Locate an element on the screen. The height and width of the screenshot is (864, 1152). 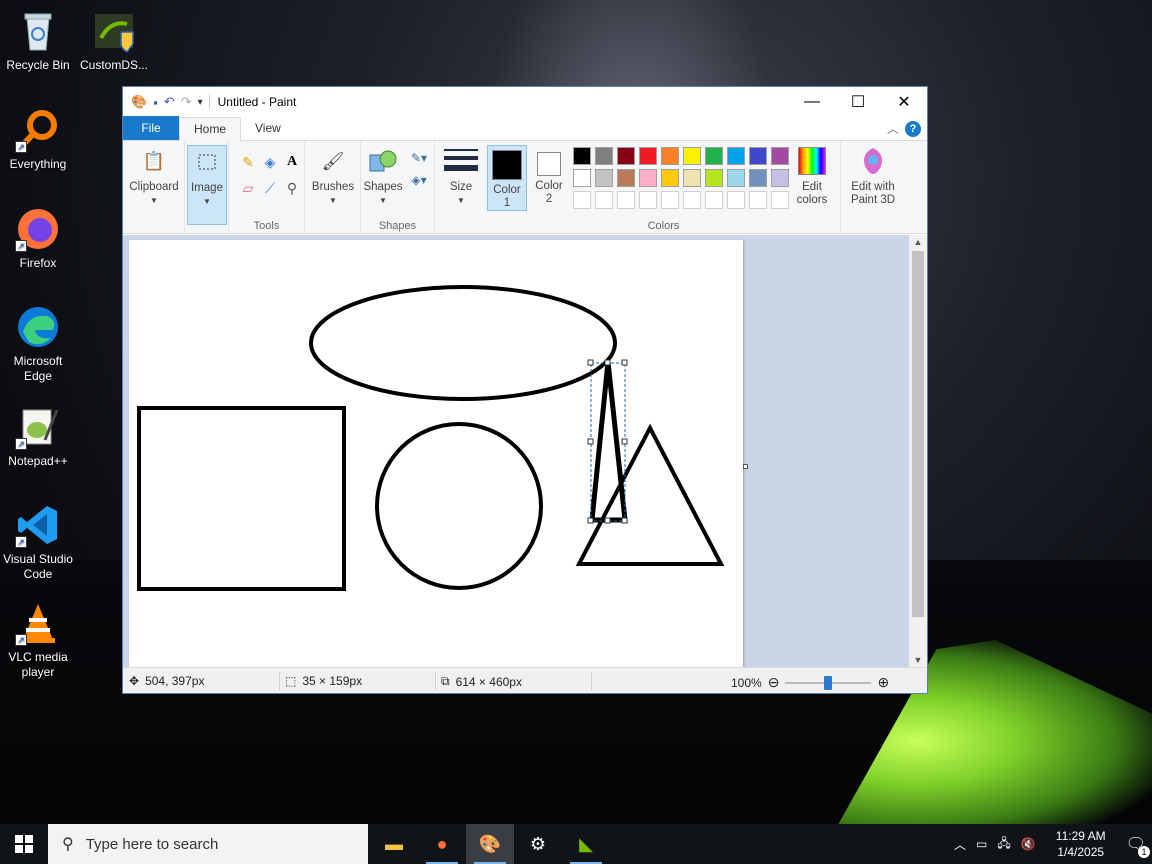
undo-icon: ↶ is located at coordinates (169, 102).